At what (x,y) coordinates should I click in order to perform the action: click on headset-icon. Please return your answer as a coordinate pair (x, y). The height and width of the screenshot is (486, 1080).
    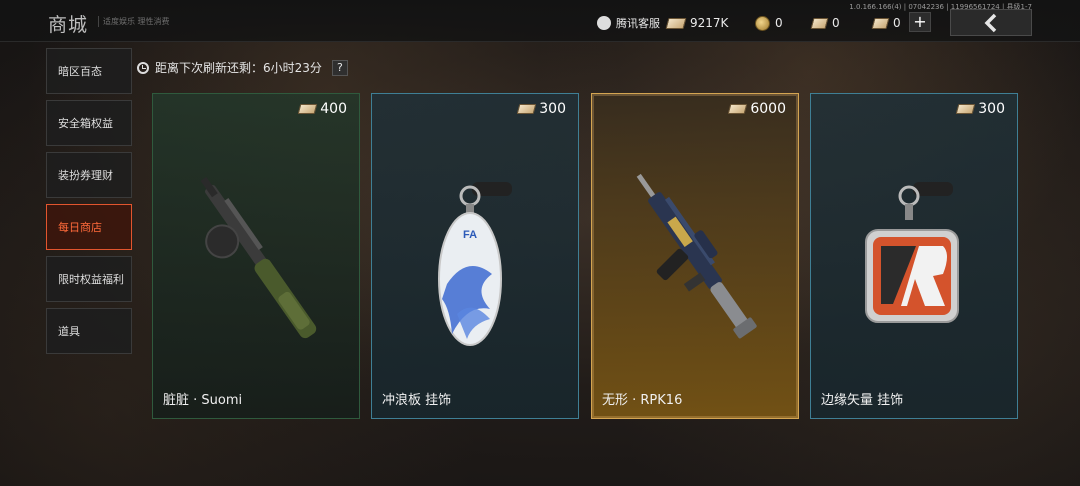
    Looking at the image, I should click on (604, 23).